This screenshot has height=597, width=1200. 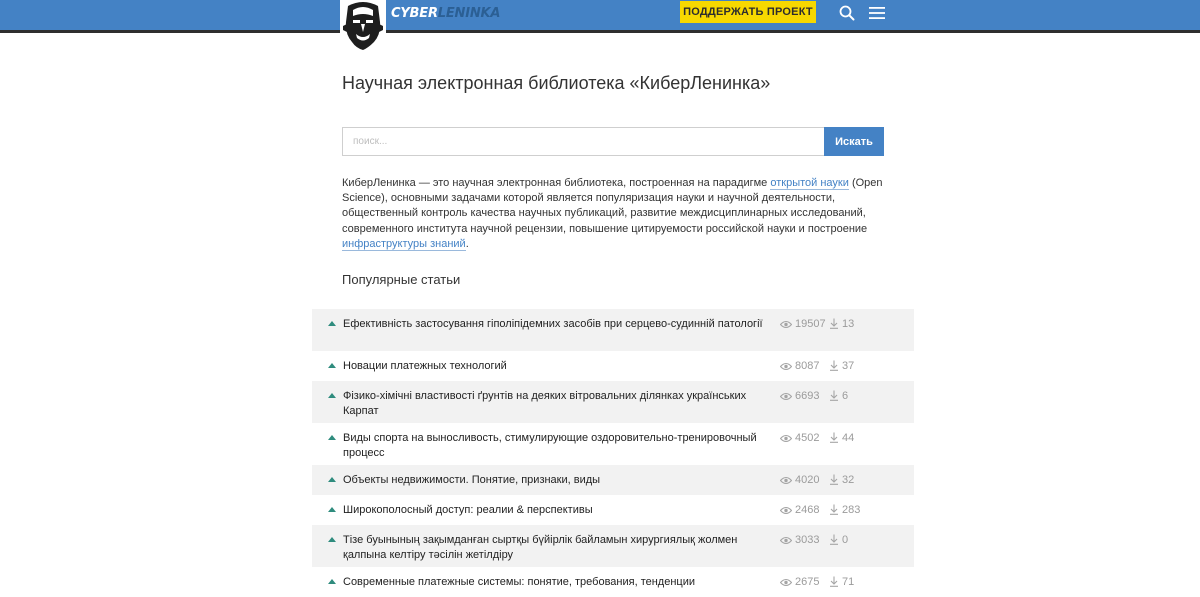 What do you see at coordinates (748, 12) in the screenshot?
I see `support-project-button: ПОДДЕРЖАТЬ ПРОЕКТ` at bounding box center [748, 12].